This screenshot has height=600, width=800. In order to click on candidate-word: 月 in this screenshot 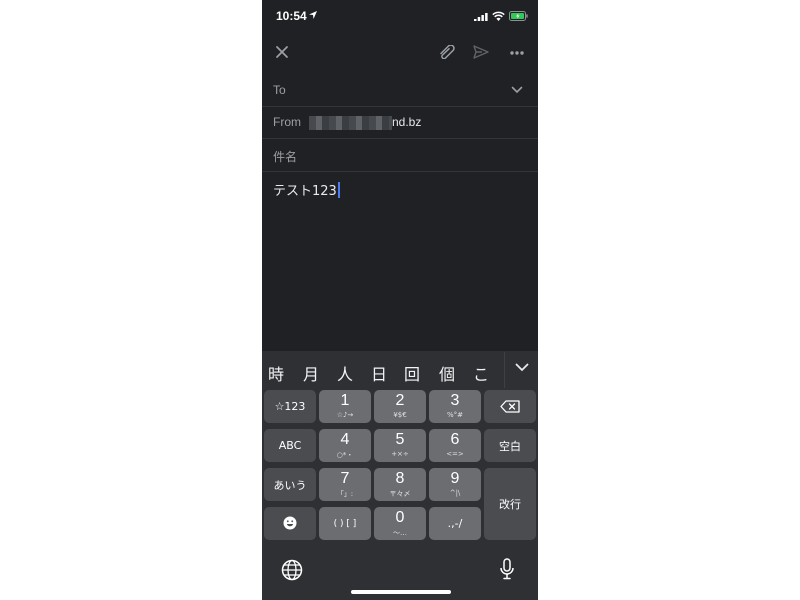, I will do `click(311, 373)`.